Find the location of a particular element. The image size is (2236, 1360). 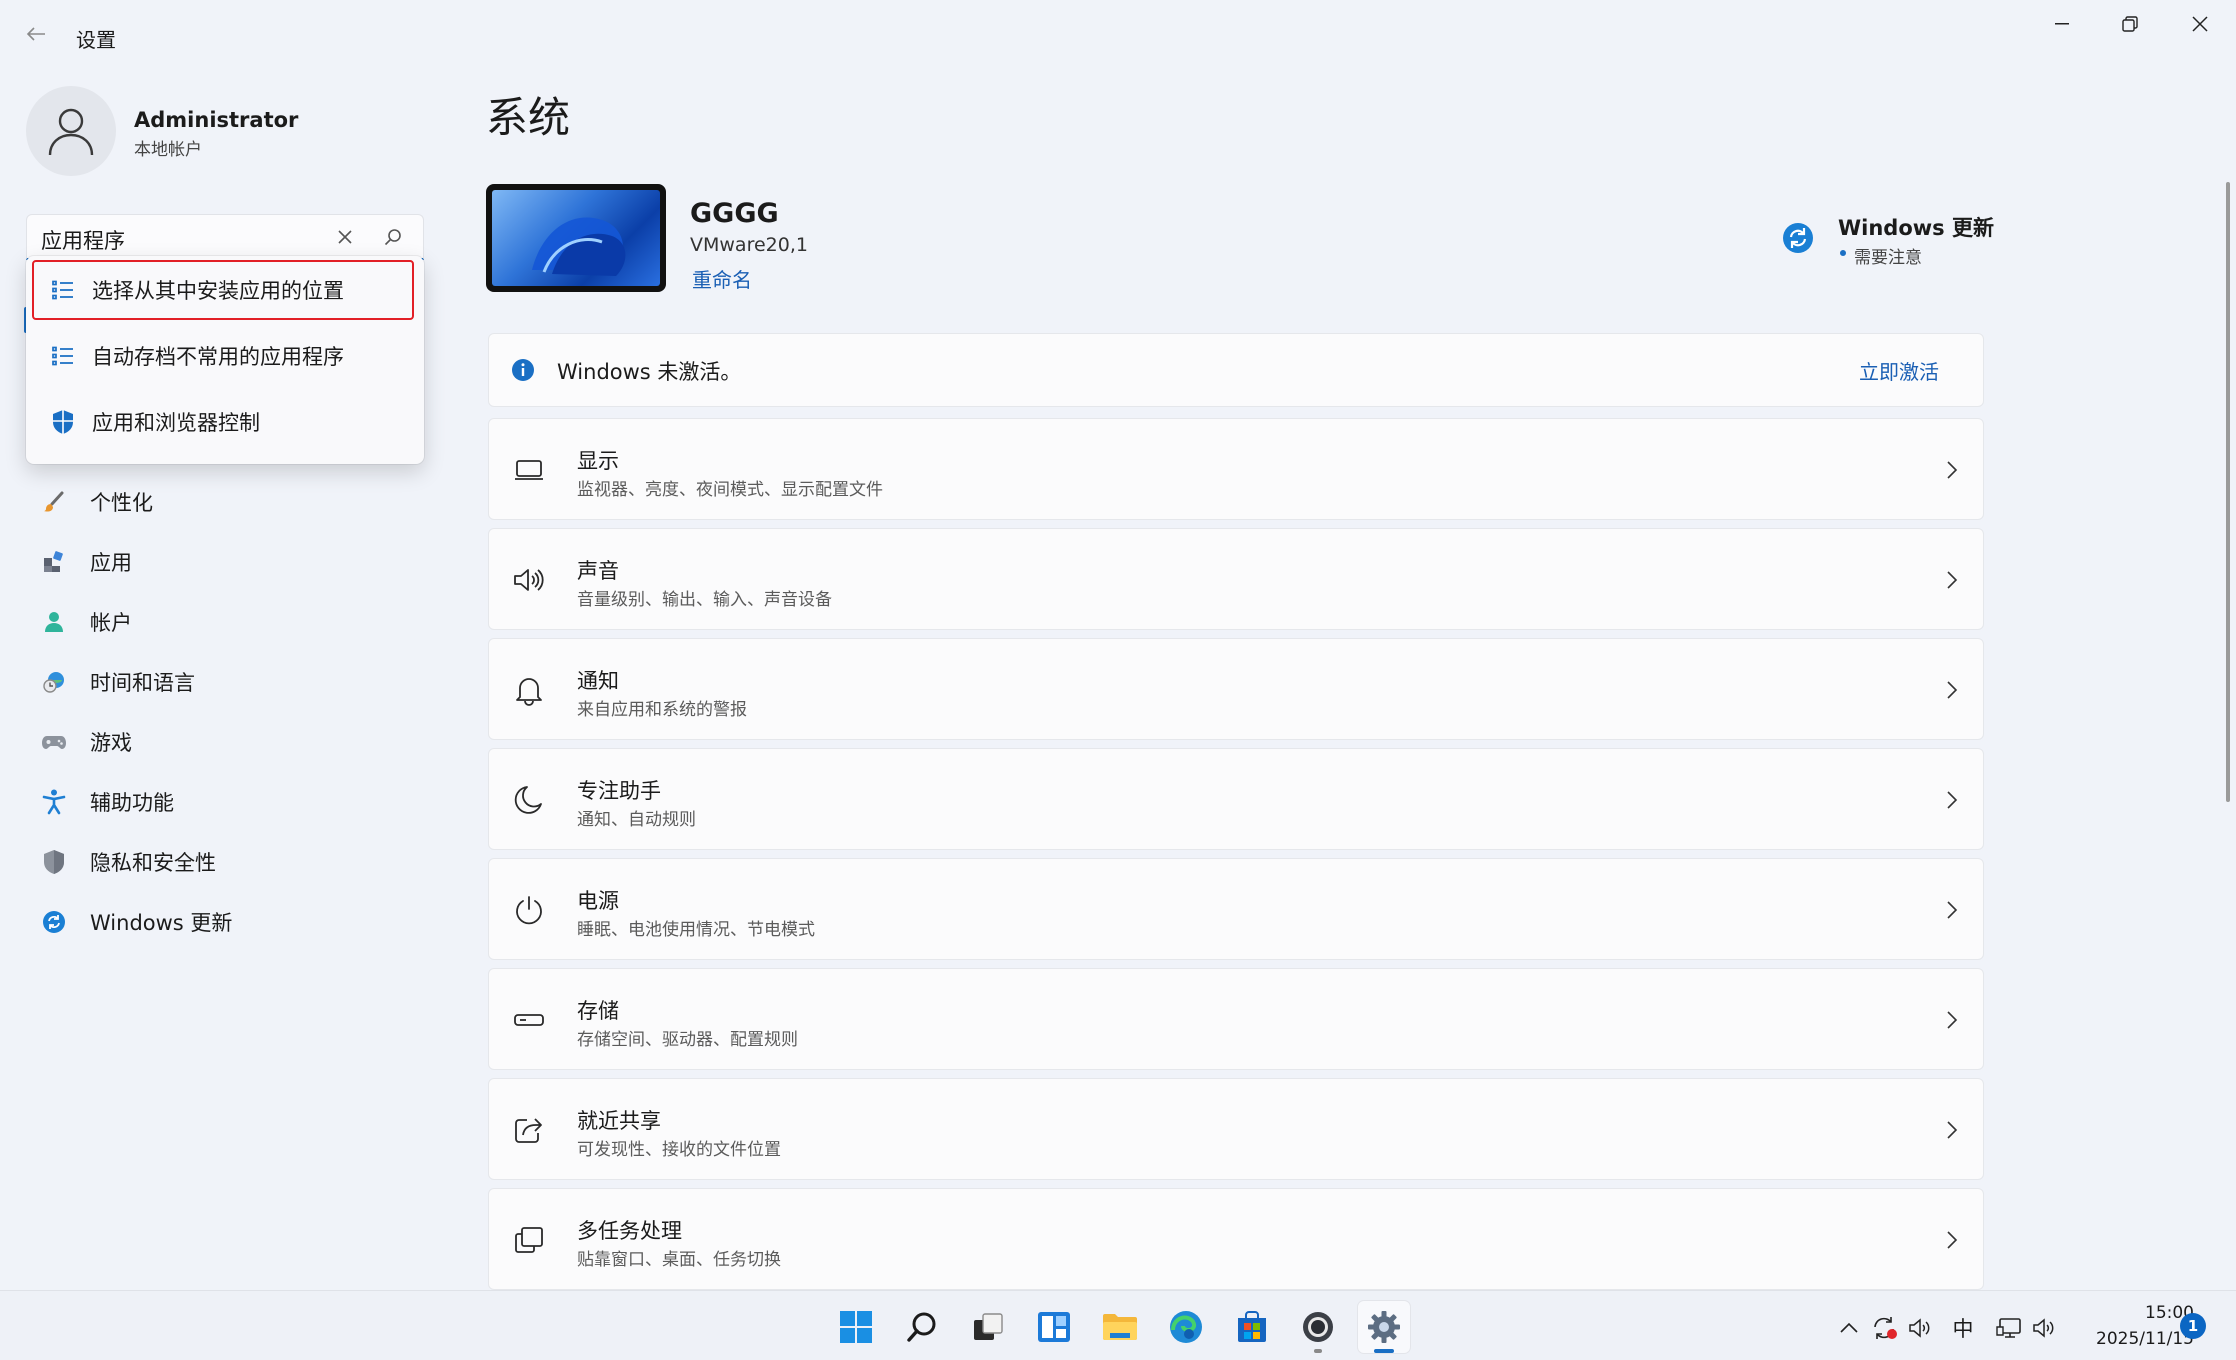

gamepad-icon is located at coordinates (54, 742).